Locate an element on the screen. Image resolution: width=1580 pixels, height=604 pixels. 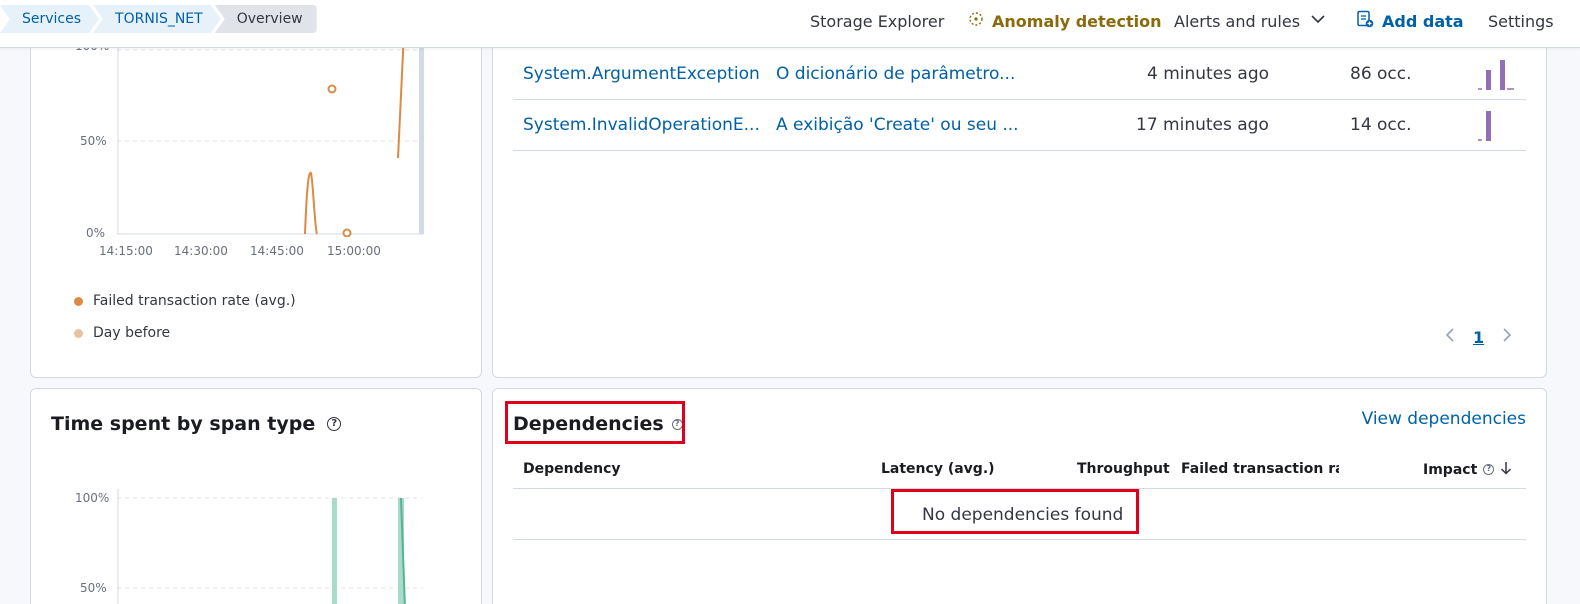
add-data-label: Add data is located at coordinates (1423, 21).